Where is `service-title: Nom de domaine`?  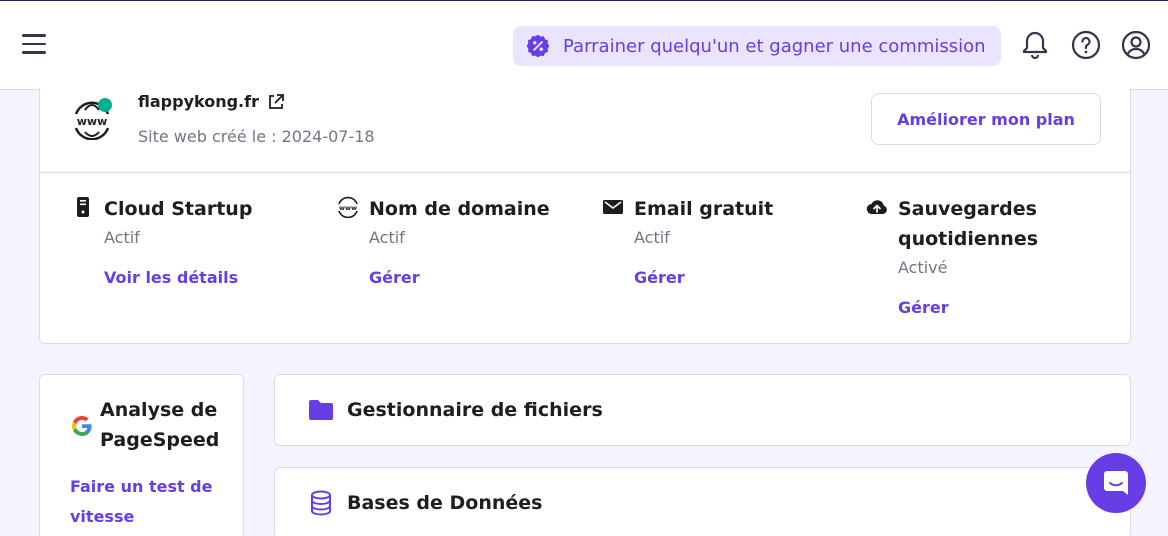
service-title: Nom de domaine is located at coordinates (459, 209).